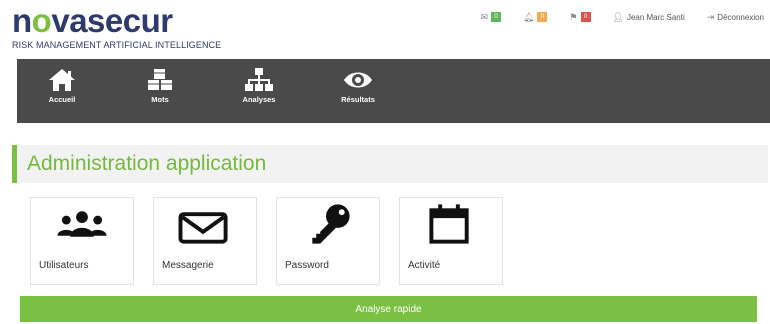  Describe the element at coordinates (358, 80) in the screenshot. I see `eye-icon` at that location.